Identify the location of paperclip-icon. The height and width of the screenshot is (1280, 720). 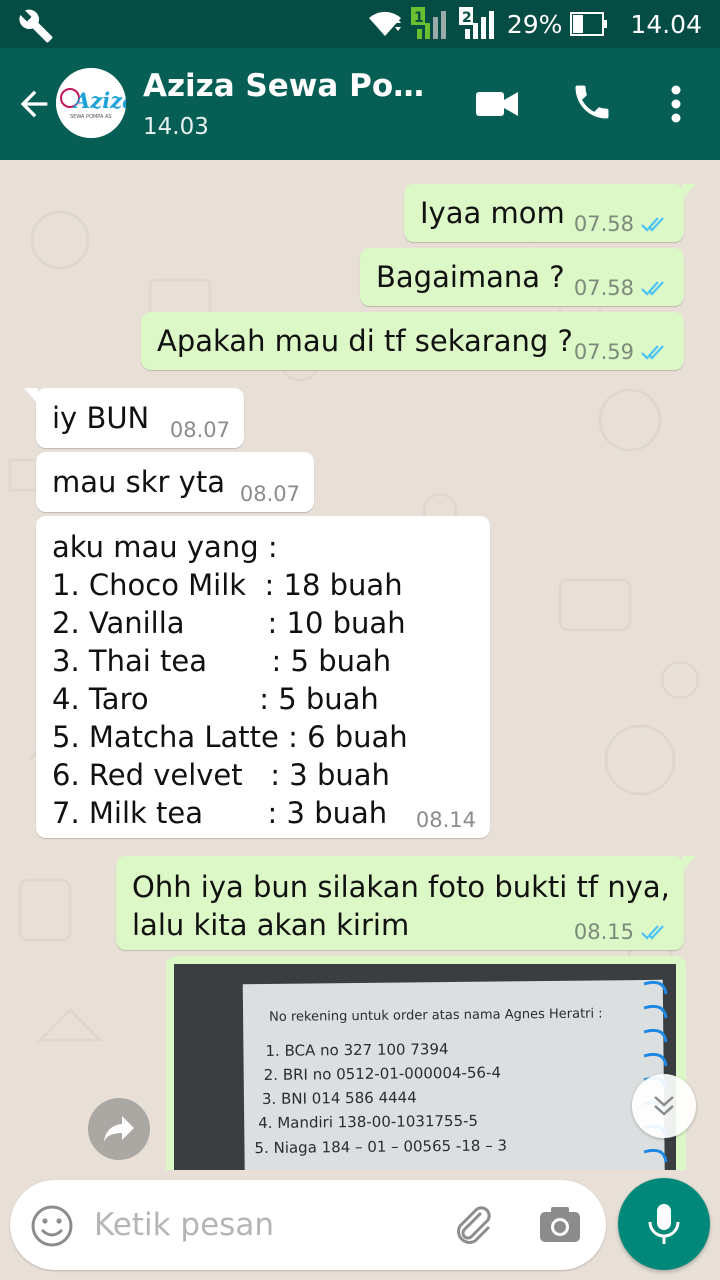
(473, 1225).